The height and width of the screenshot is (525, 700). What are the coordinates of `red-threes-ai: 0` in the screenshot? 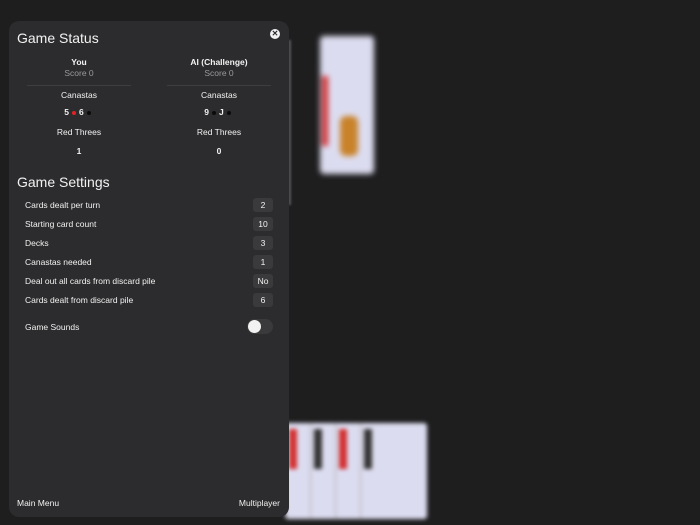 It's located at (219, 151).